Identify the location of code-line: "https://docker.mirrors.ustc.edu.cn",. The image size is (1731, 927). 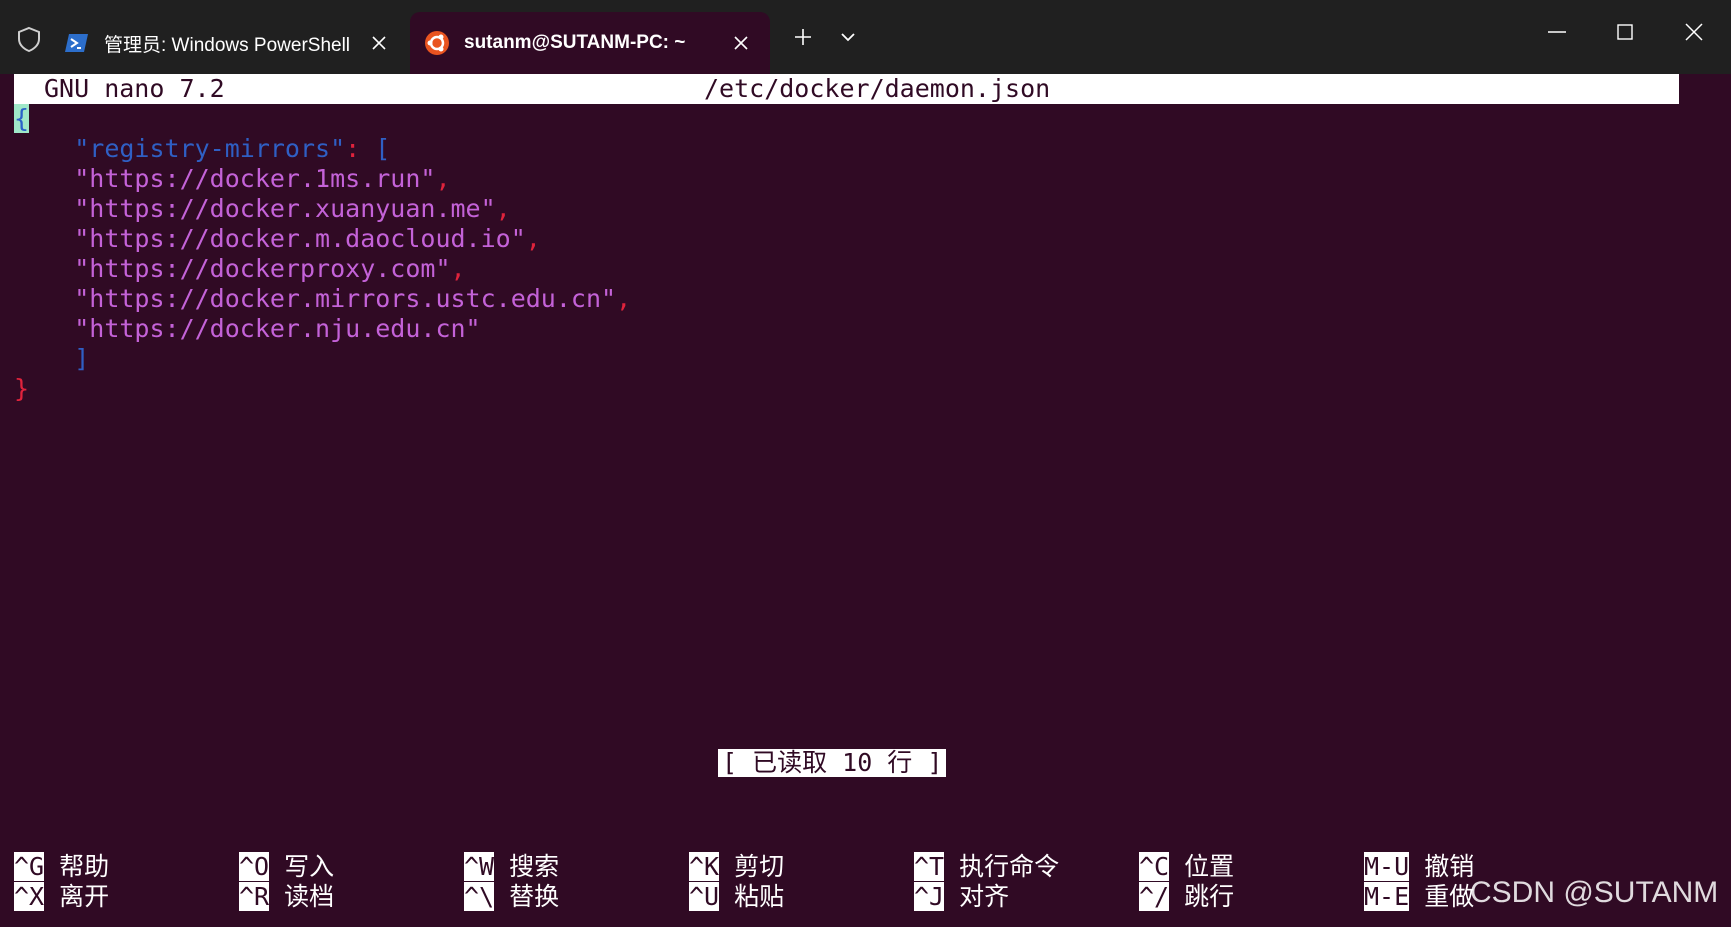
(322, 299).